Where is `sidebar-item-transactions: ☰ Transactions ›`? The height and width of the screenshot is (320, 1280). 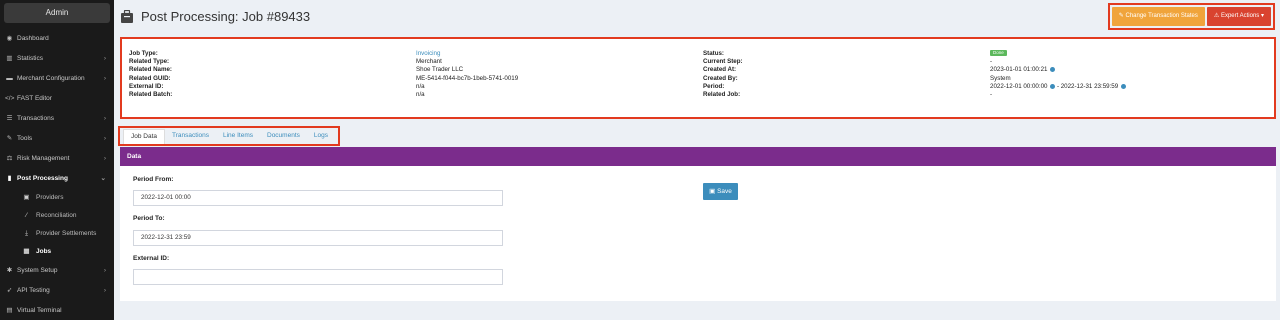
sidebar-item-transactions: ☰ Transactions › is located at coordinates (57, 119).